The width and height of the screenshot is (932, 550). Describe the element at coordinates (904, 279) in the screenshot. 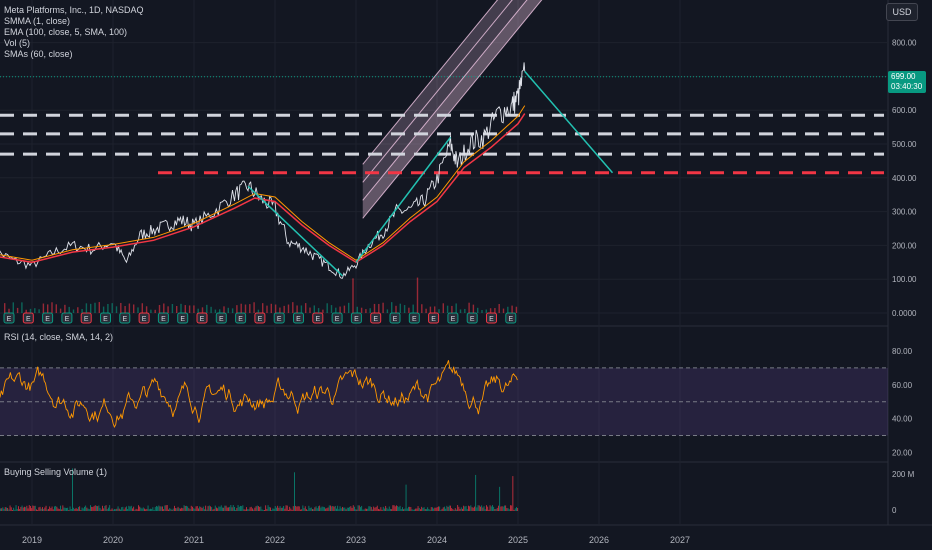

I see `price-tick-label: 100.00` at that location.